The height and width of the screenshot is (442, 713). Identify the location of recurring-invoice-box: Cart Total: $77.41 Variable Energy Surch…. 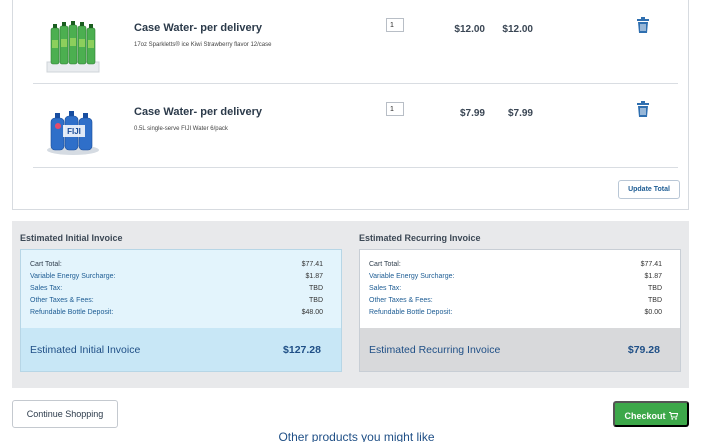
(520, 310).